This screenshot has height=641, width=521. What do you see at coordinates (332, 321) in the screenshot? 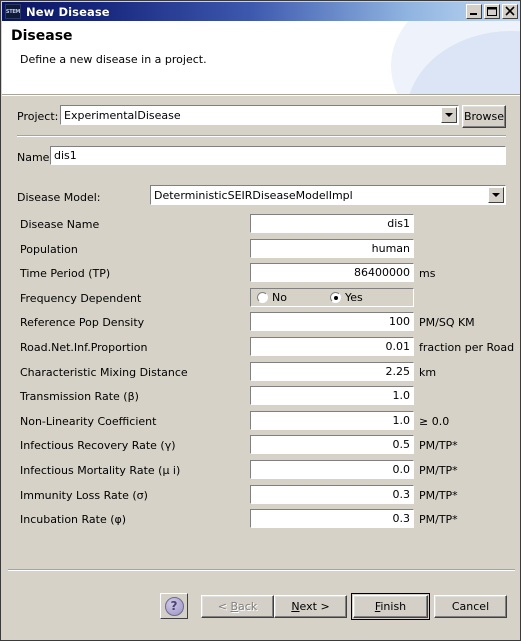
I see `parameter-input: 100` at bounding box center [332, 321].